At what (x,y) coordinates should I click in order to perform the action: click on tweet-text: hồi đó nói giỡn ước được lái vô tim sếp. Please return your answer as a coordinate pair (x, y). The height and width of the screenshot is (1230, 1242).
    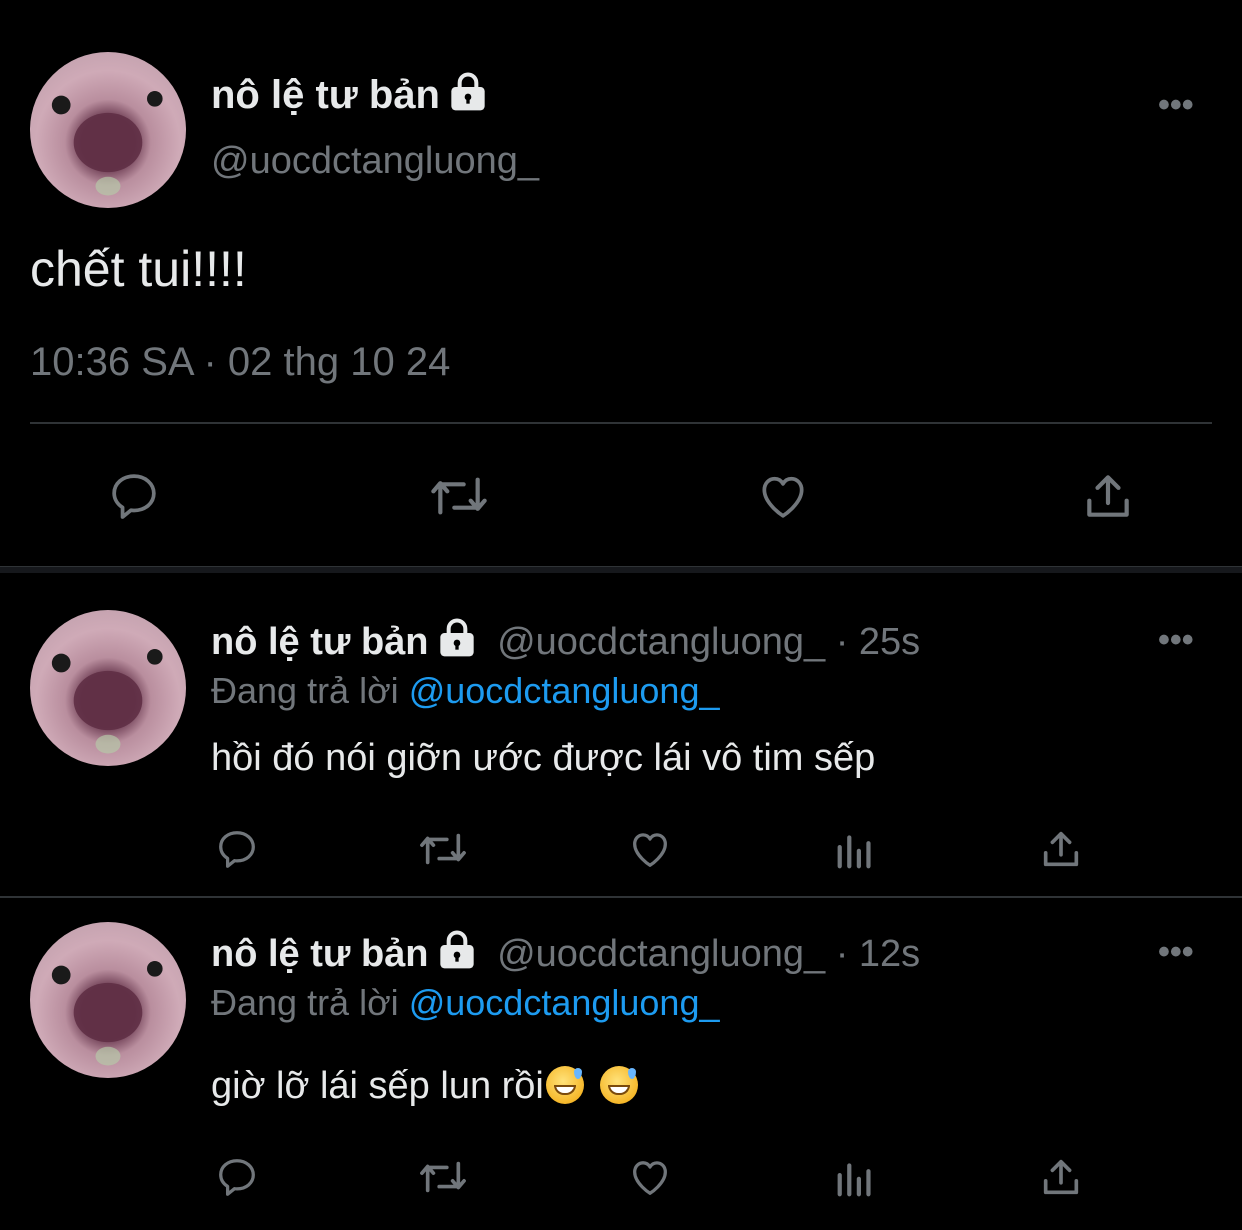
    Looking at the image, I should click on (543, 758).